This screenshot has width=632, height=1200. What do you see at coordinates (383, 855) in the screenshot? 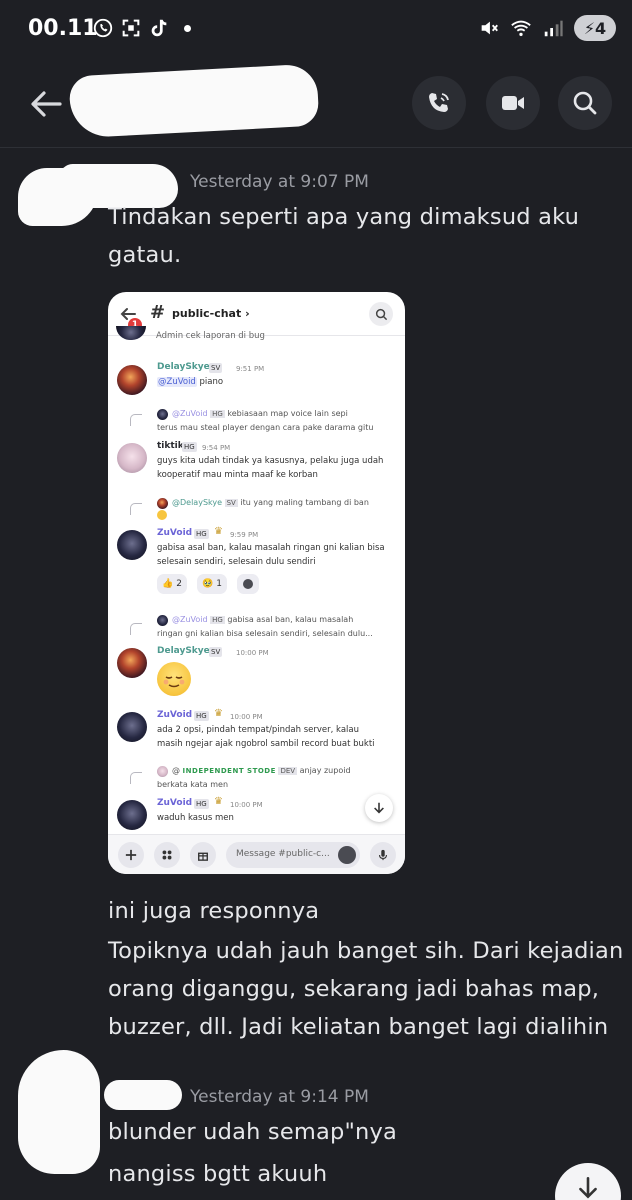
I see `microphone-icon` at bounding box center [383, 855].